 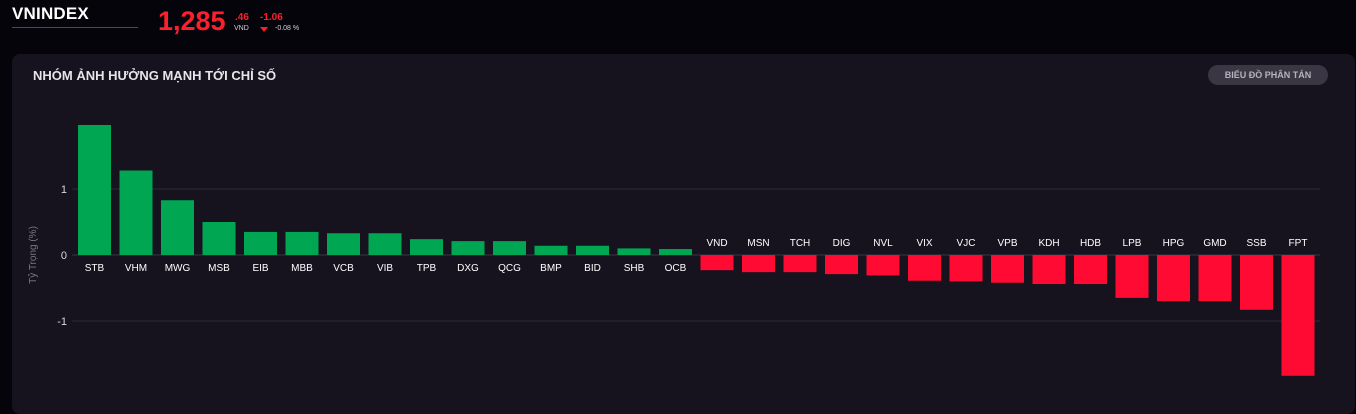 What do you see at coordinates (1007, 243) in the screenshot?
I see `category-label: VPB` at bounding box center [1007, 243].